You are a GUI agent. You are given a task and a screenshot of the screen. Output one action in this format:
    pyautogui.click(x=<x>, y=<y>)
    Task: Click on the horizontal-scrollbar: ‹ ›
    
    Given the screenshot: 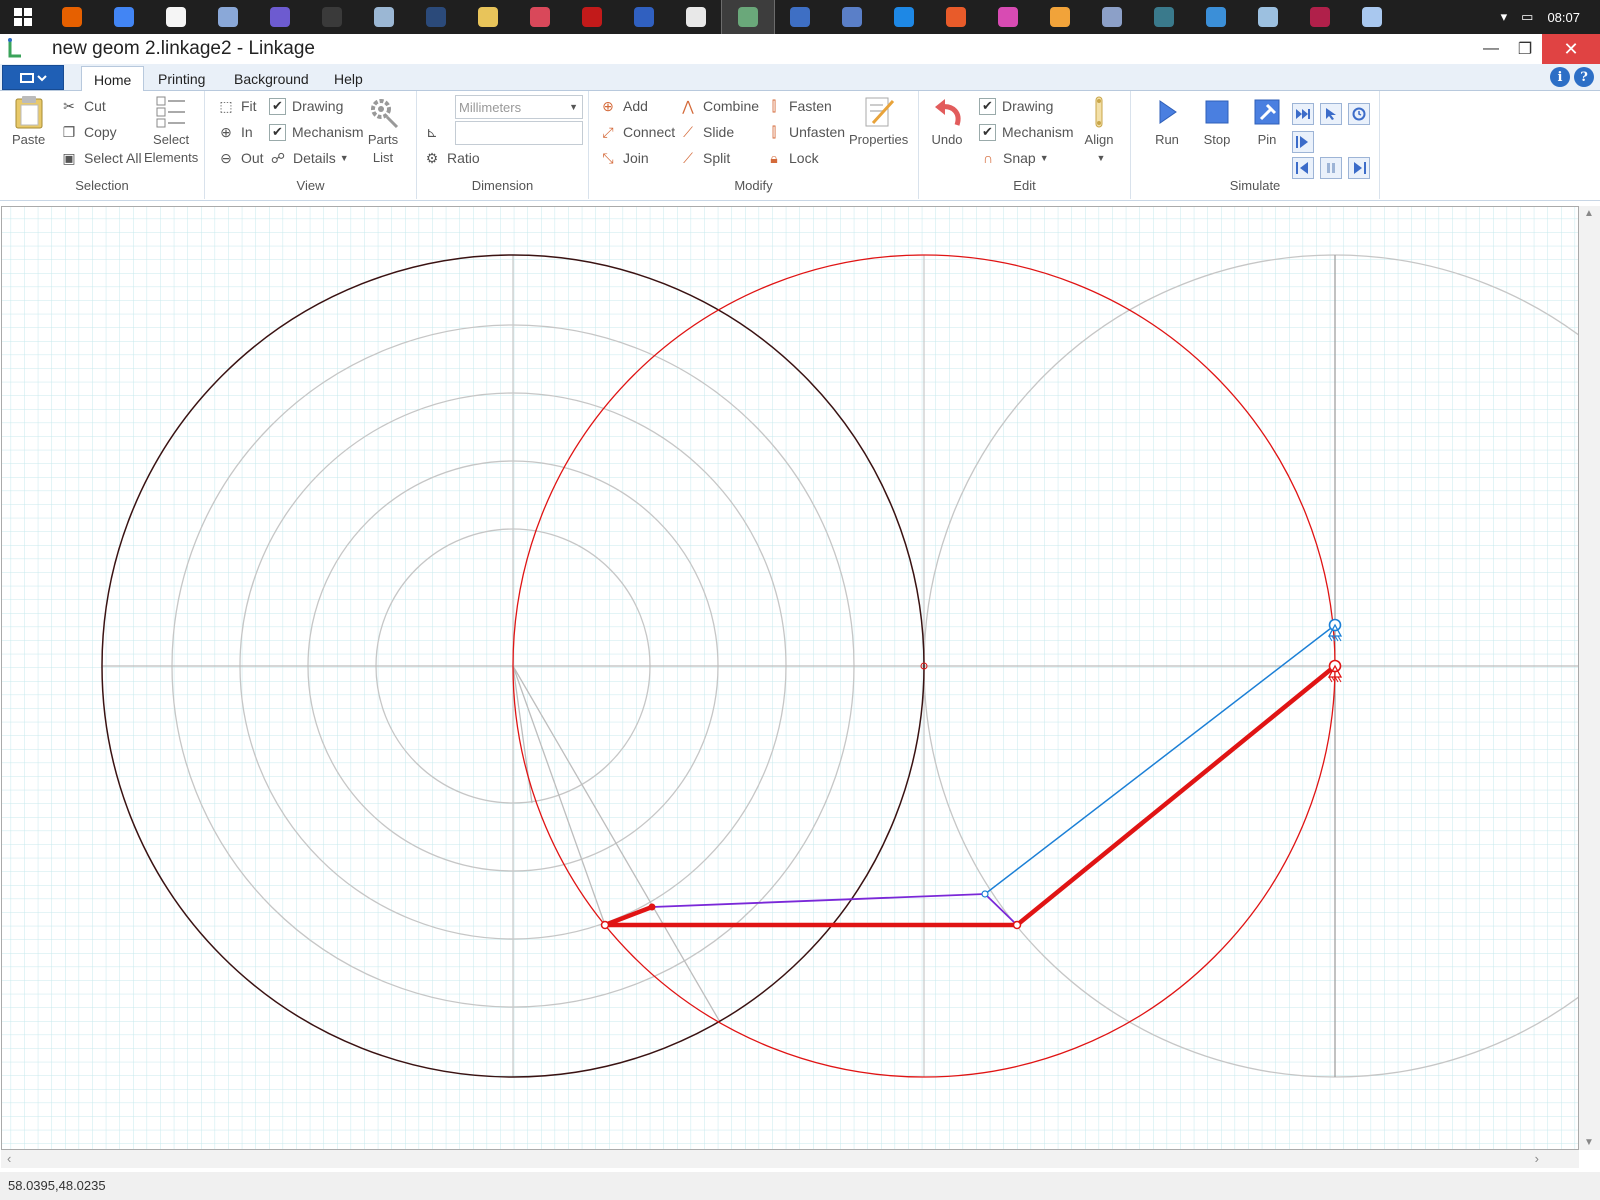 What is the action you would take?
    pyautogui.click(x=790, y=1159)
    